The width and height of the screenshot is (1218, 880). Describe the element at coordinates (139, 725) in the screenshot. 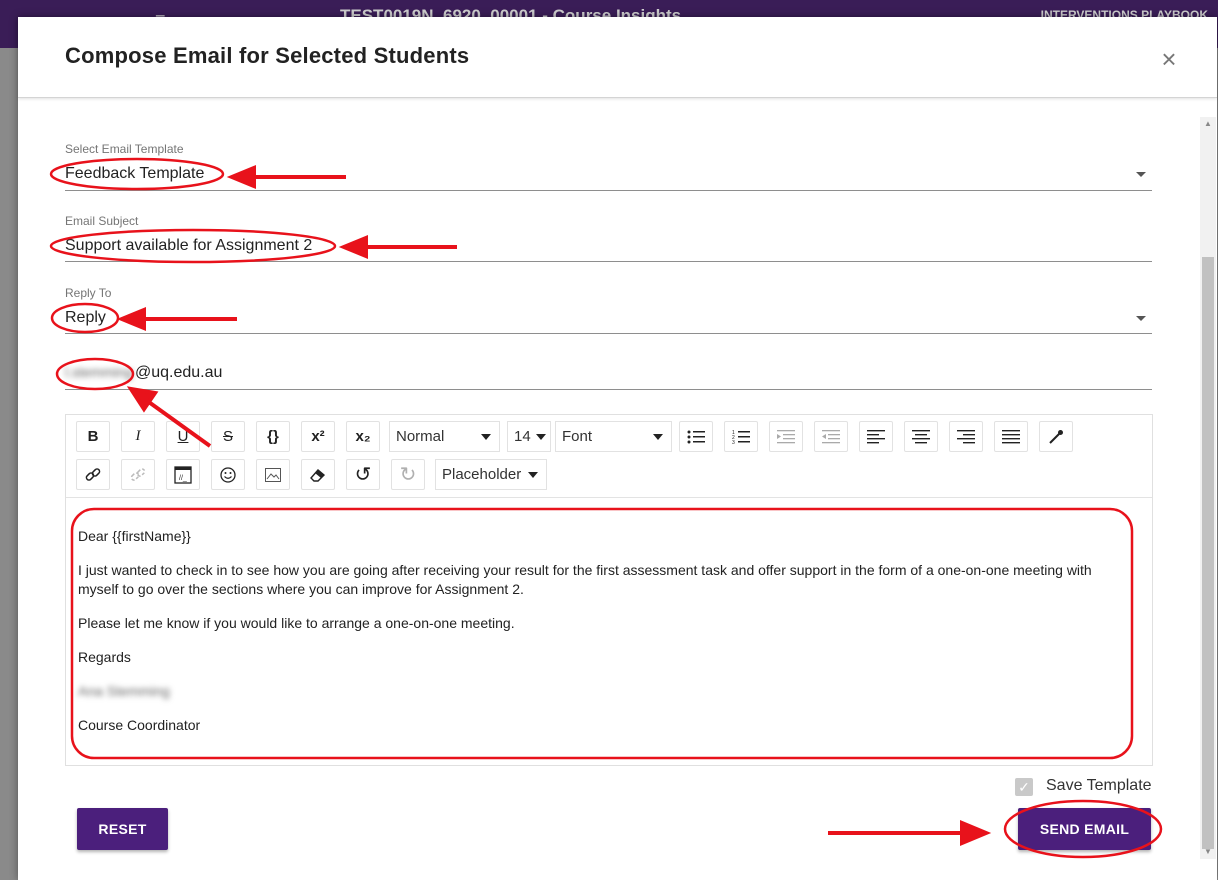

I see `email-signature-title: Course Coordinator` at that location.